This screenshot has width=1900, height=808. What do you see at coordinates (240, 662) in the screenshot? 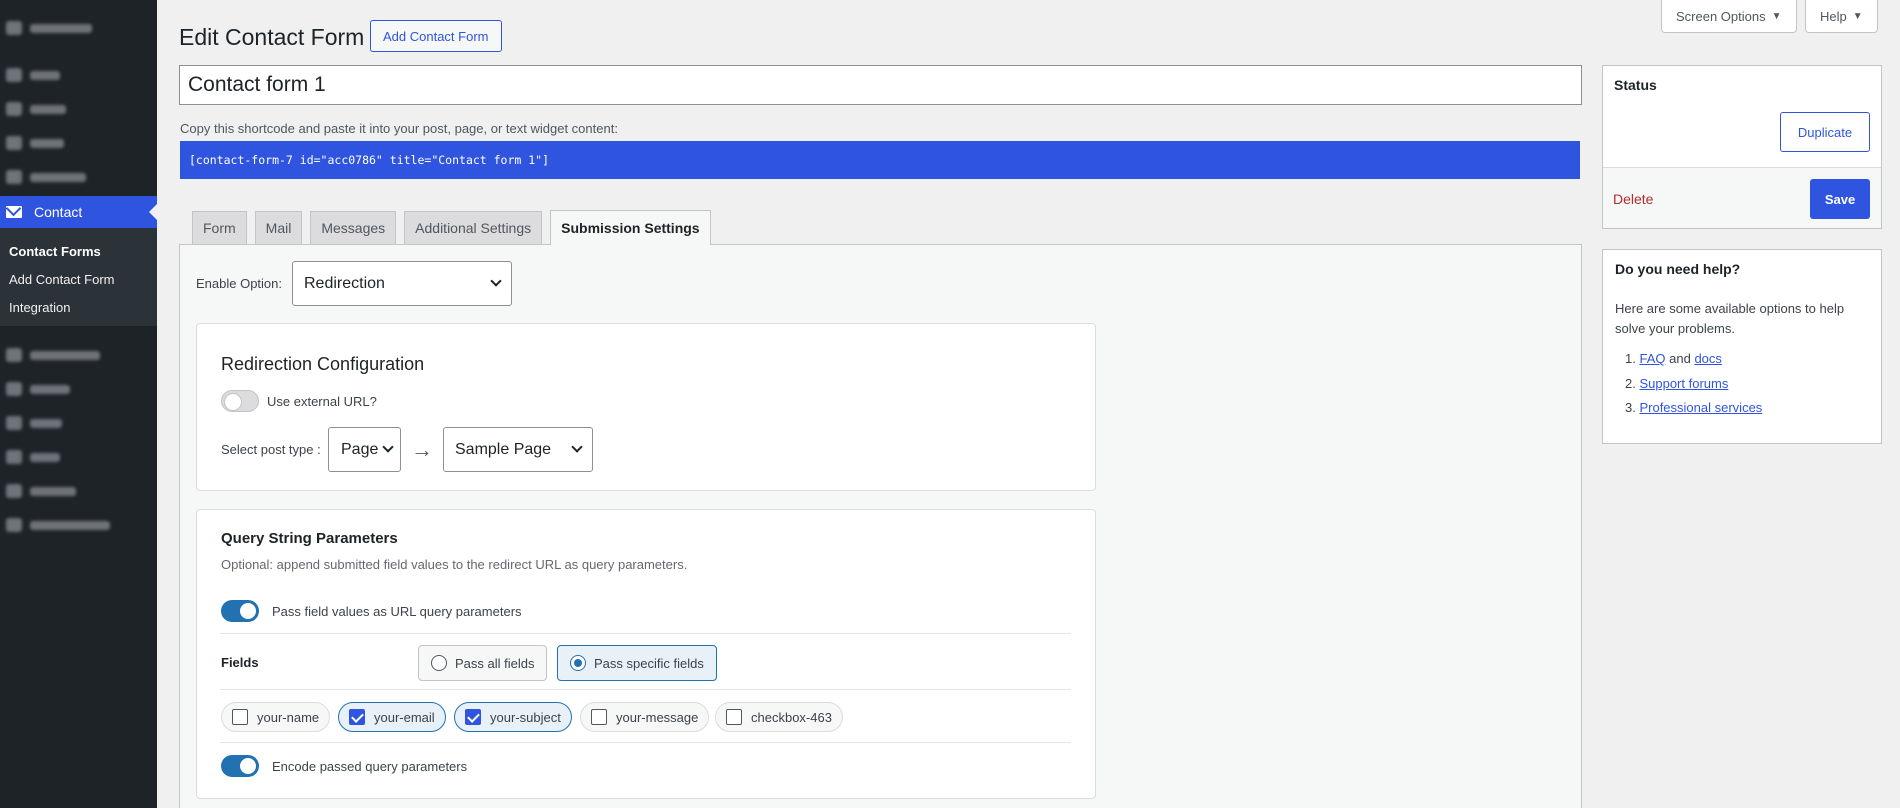
I see `fields-label: Fields` at bounding box center [240, 662].